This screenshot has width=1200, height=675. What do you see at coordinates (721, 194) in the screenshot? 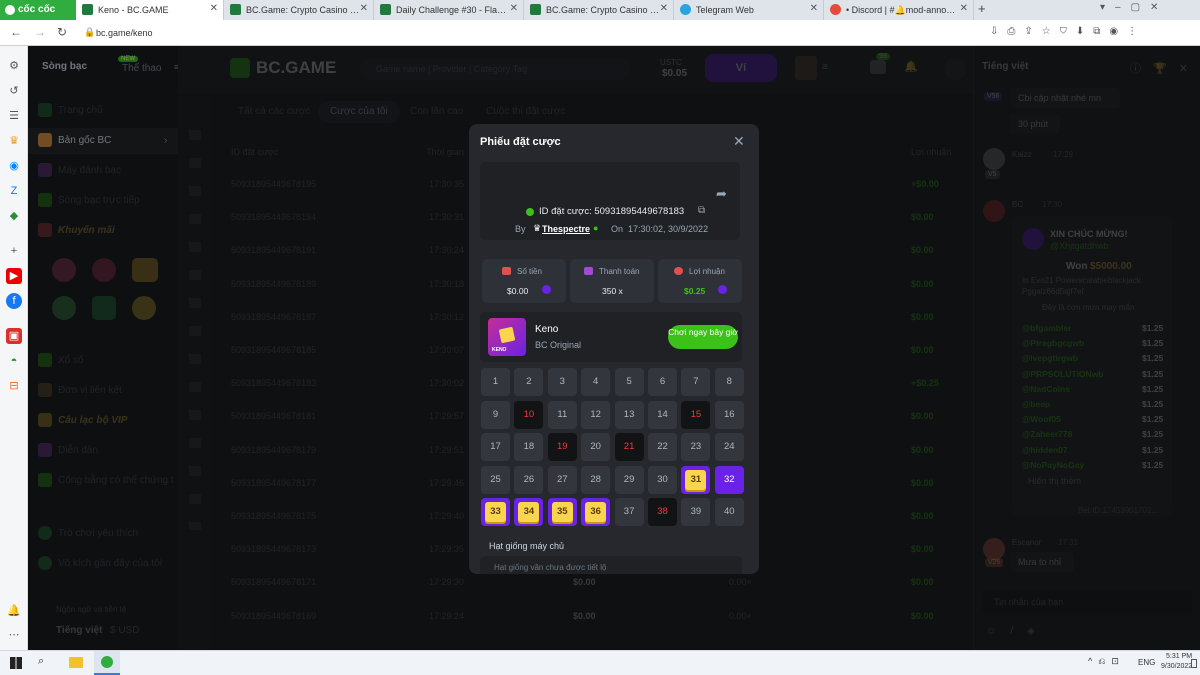
I see `share-icon: ➦` at bounding box center [721, 194].